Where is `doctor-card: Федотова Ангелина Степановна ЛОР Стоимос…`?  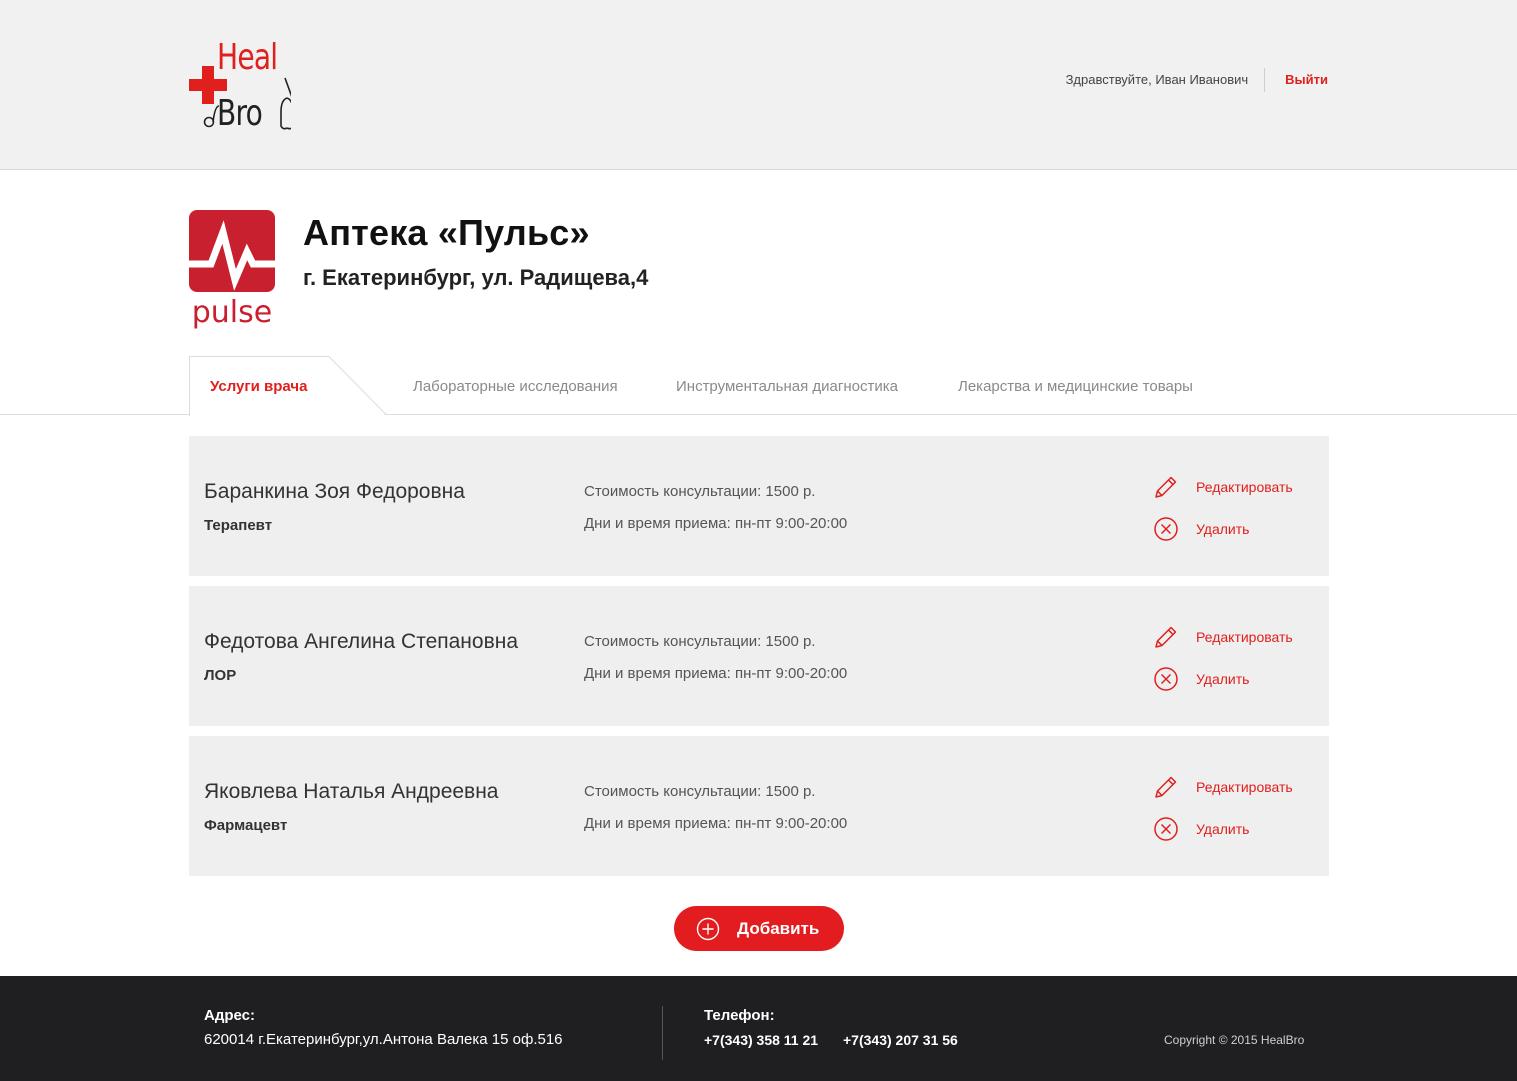 doctor-card: Федотова Ангелина Степановна ЛОР Стоимос… is located at coordinates (759, 656).